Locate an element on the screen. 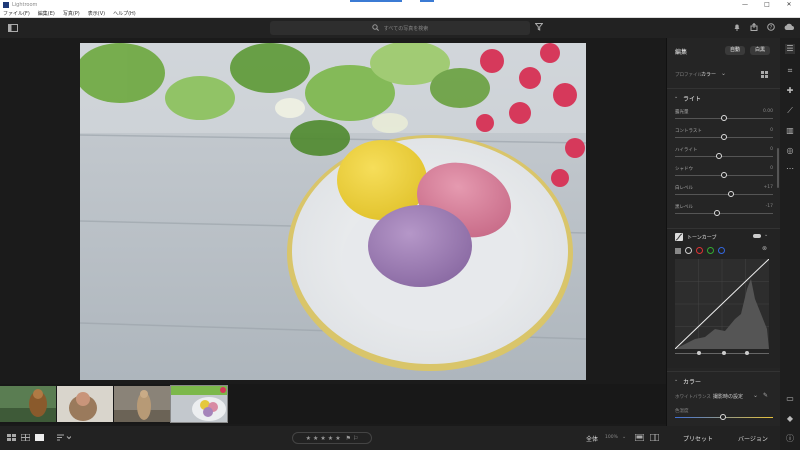 This screenshot has width=800, height=450. channel-rgb is located at coordinates (688, 250).